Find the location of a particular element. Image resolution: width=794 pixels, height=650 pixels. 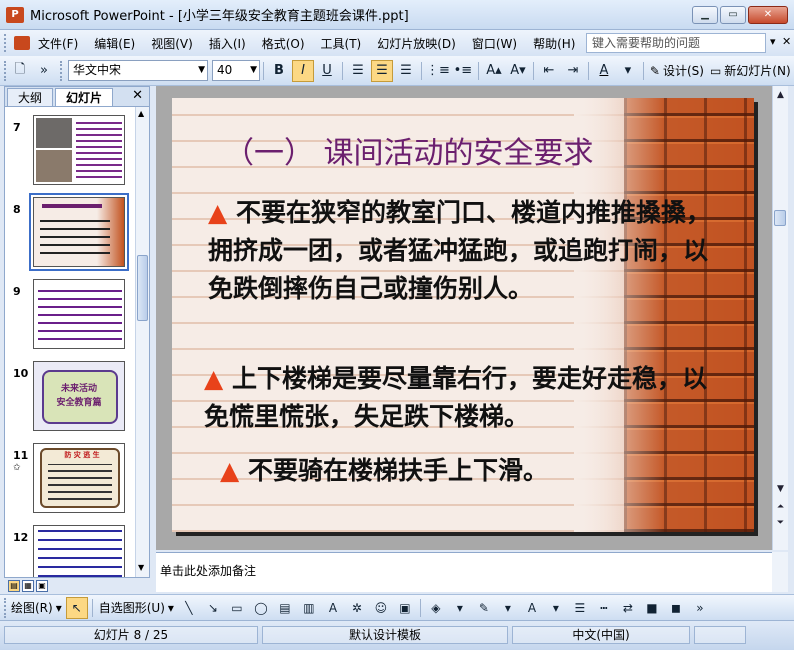

fill-color-dropdown-icon: ▾ is located at coordinates (460, 608).